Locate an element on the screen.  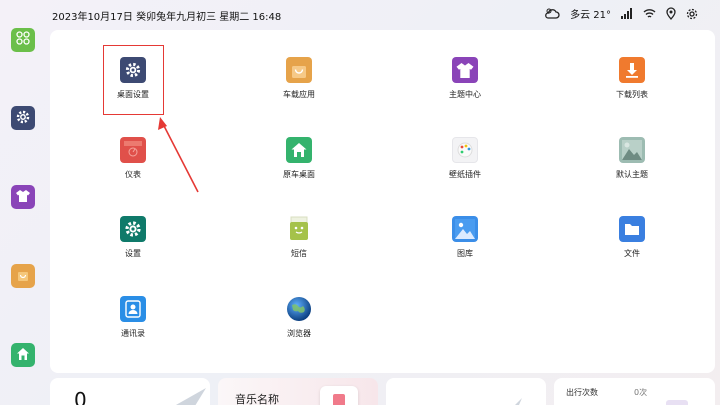
music-title: 音乐名称 is located at coordinates (257, 399).